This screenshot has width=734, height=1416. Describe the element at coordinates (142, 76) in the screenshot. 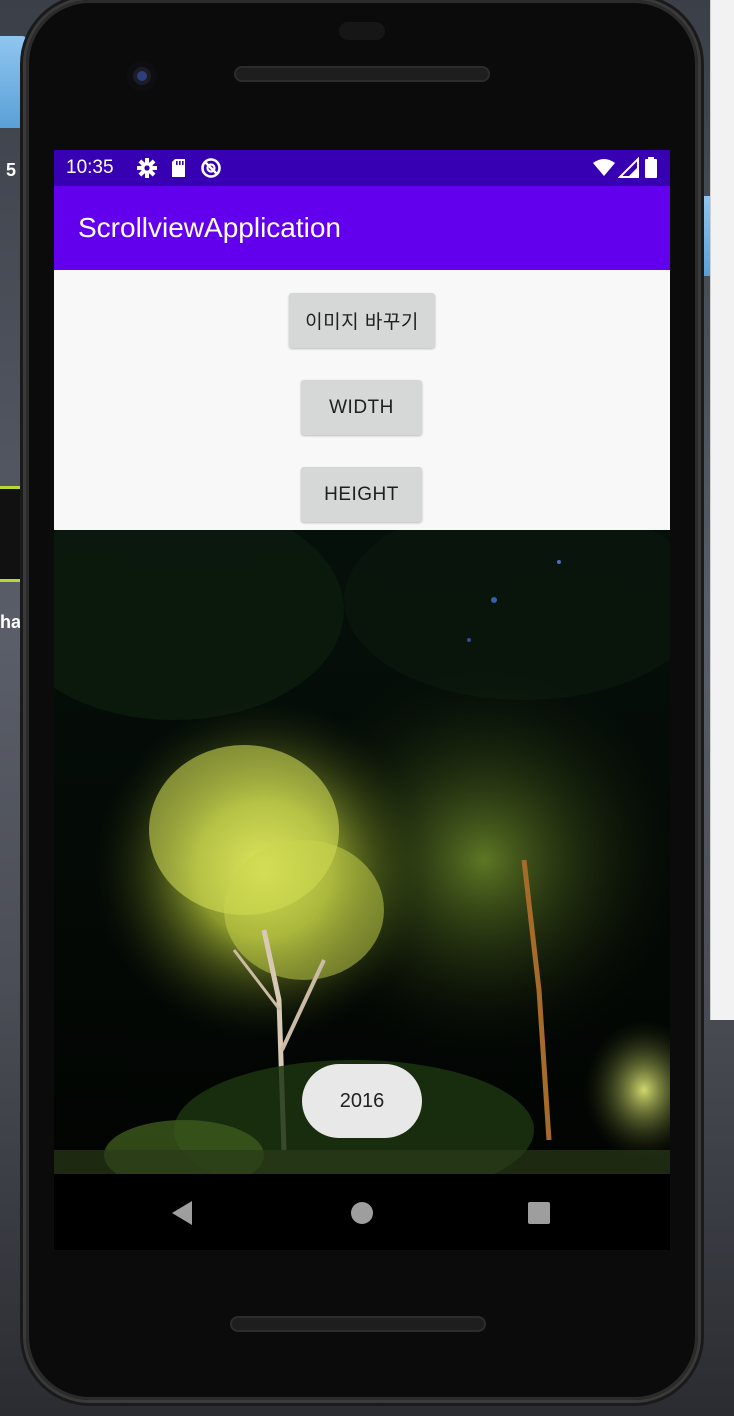

I see `front-camera` at that location.